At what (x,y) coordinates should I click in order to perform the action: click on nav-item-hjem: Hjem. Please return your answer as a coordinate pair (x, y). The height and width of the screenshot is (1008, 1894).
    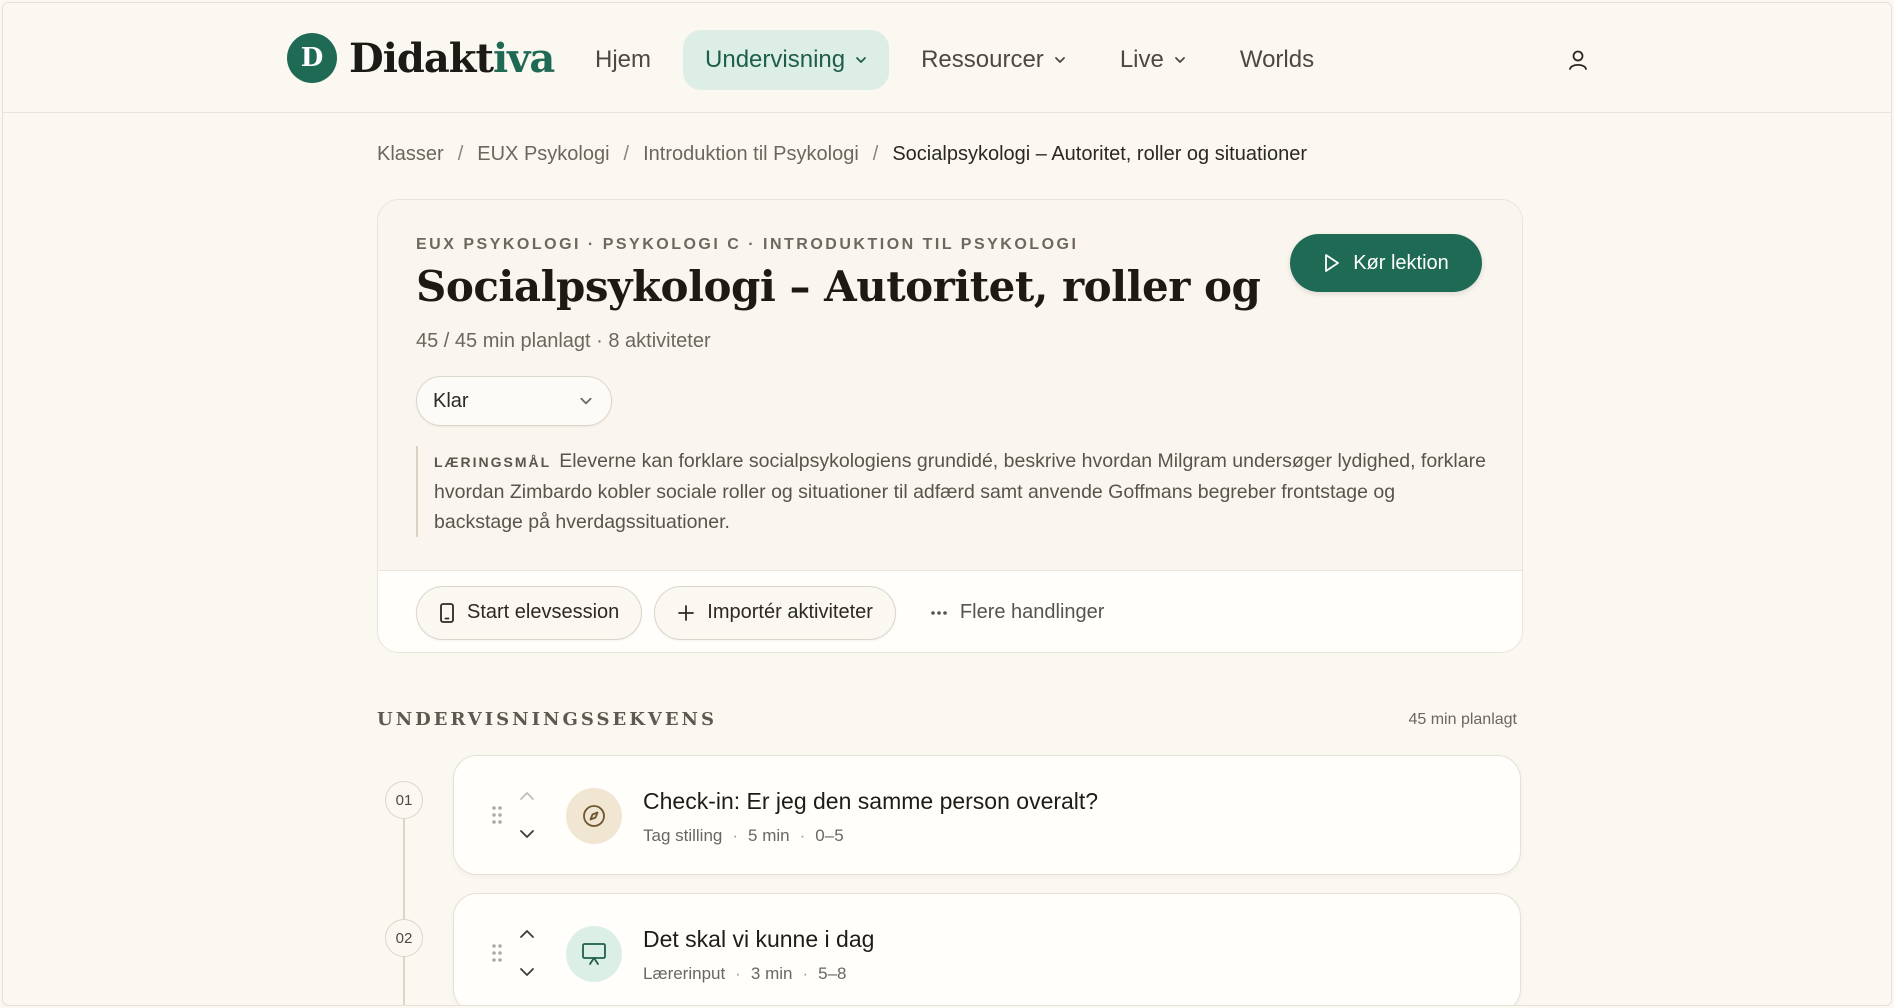
    Looking at the image, I should click on (623, 60).